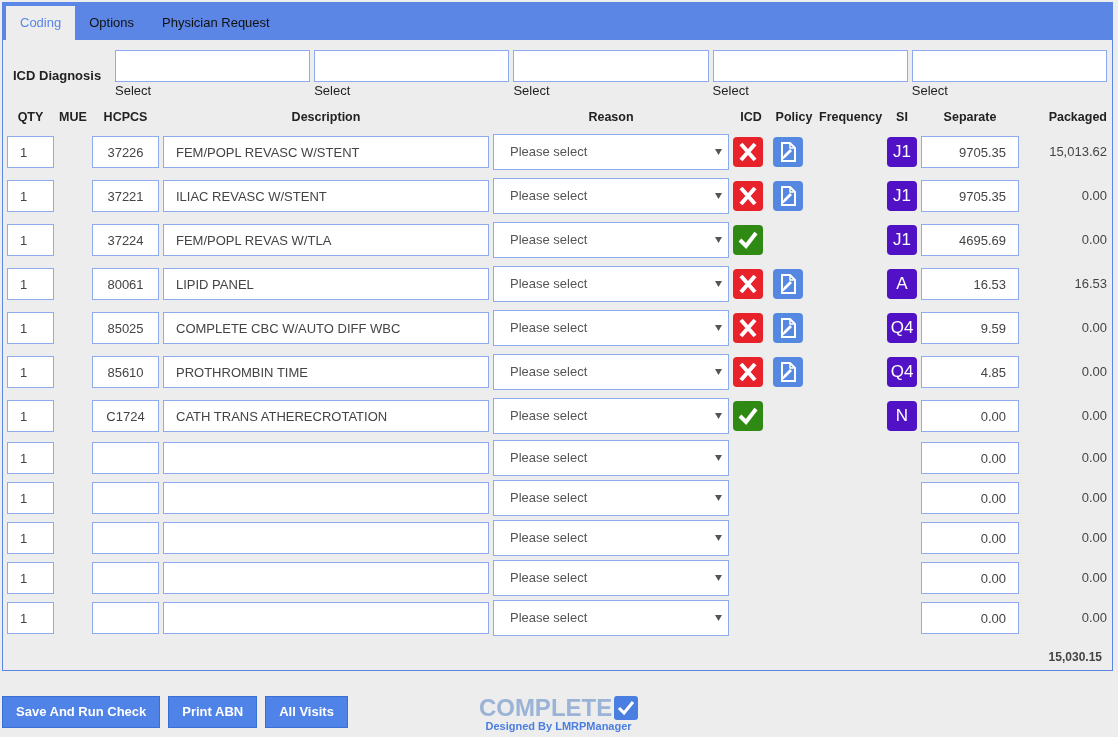  What do you see at coordinates (213, 712) in the screenshot?
I see `action-button: Print ABN` at bounding box center [213, 712].